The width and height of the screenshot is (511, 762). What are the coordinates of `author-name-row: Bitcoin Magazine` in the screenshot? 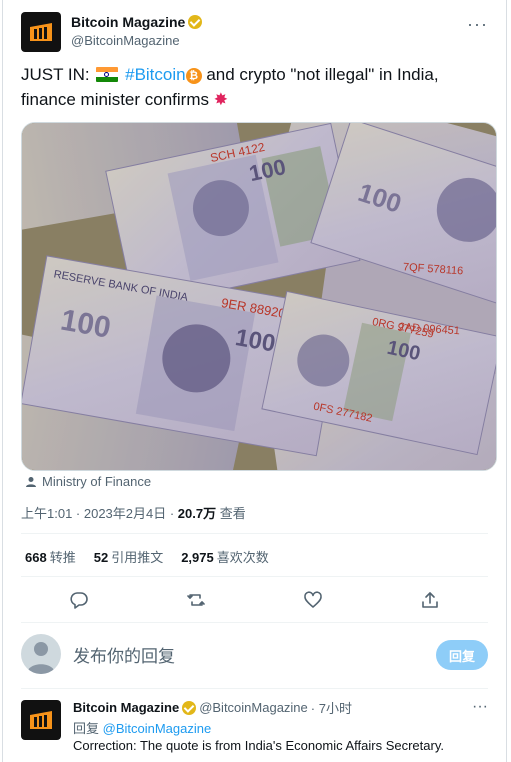 It's located at (137, 22).